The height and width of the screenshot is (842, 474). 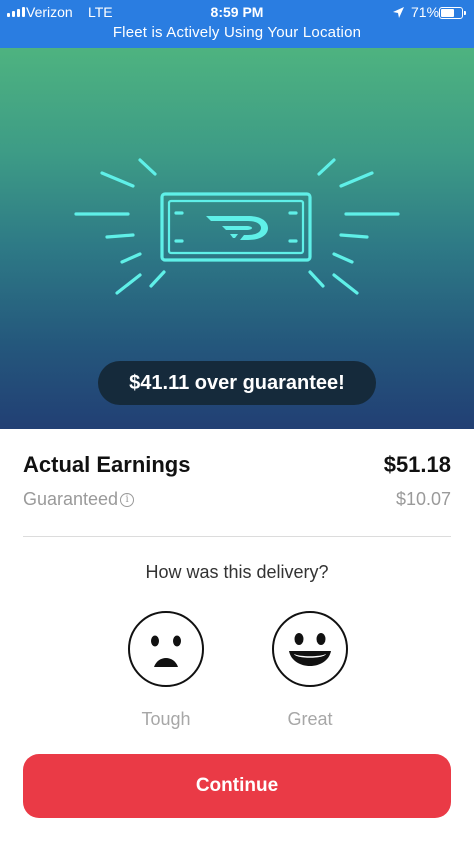 I want to click on rating-great-label: Great, so click(x=310, y=719).